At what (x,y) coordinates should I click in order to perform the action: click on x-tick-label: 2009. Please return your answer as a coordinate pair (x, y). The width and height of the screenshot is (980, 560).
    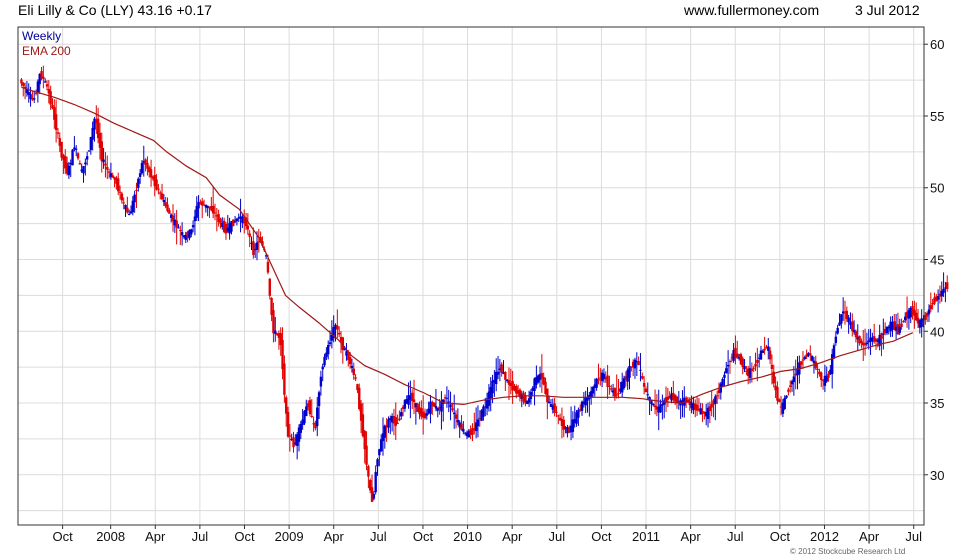
    Looking at the image, I should click on (289, 536).